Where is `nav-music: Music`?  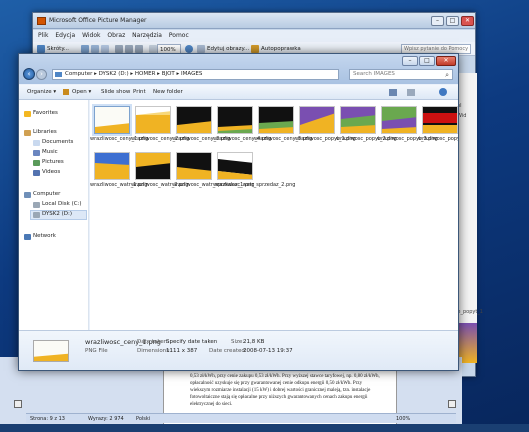
nav-music: Music is located at coordinates (50, 152).